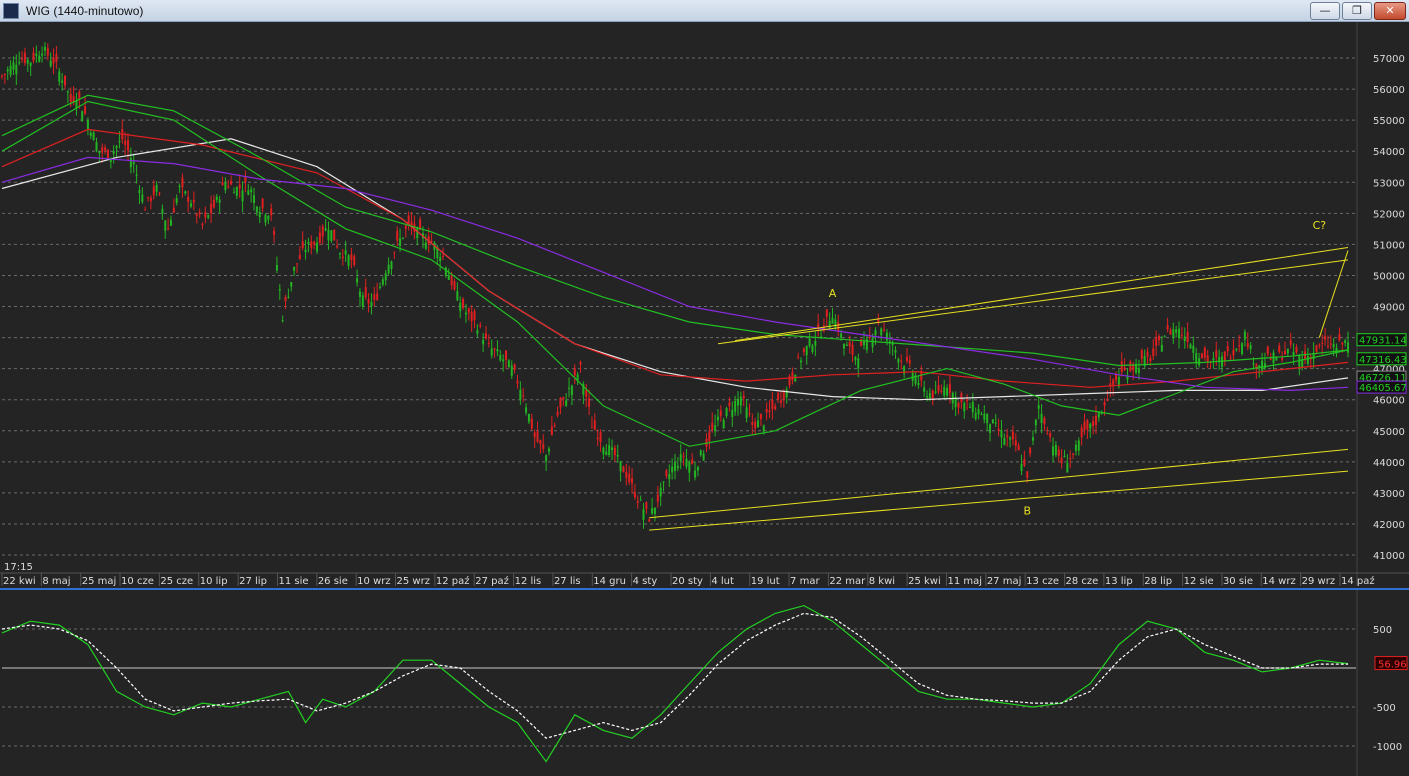 Image resolution: width=1409 pixels, height=776 pixels. What do you see at coordinates (214, 581) in the screenshot?
I see `x-tick-label: 10 lip` at bounding box center [214, 581].